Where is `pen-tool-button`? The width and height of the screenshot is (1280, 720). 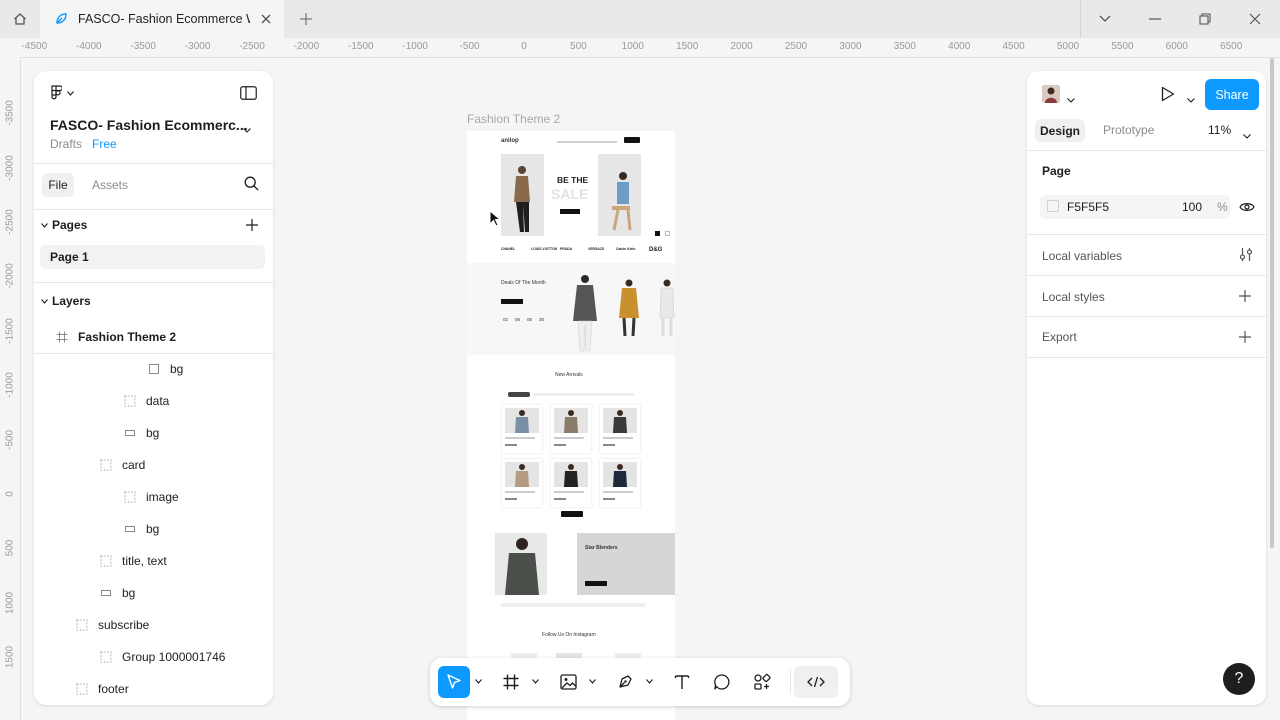 pen-tool-button is located at coordinates (625, 682).